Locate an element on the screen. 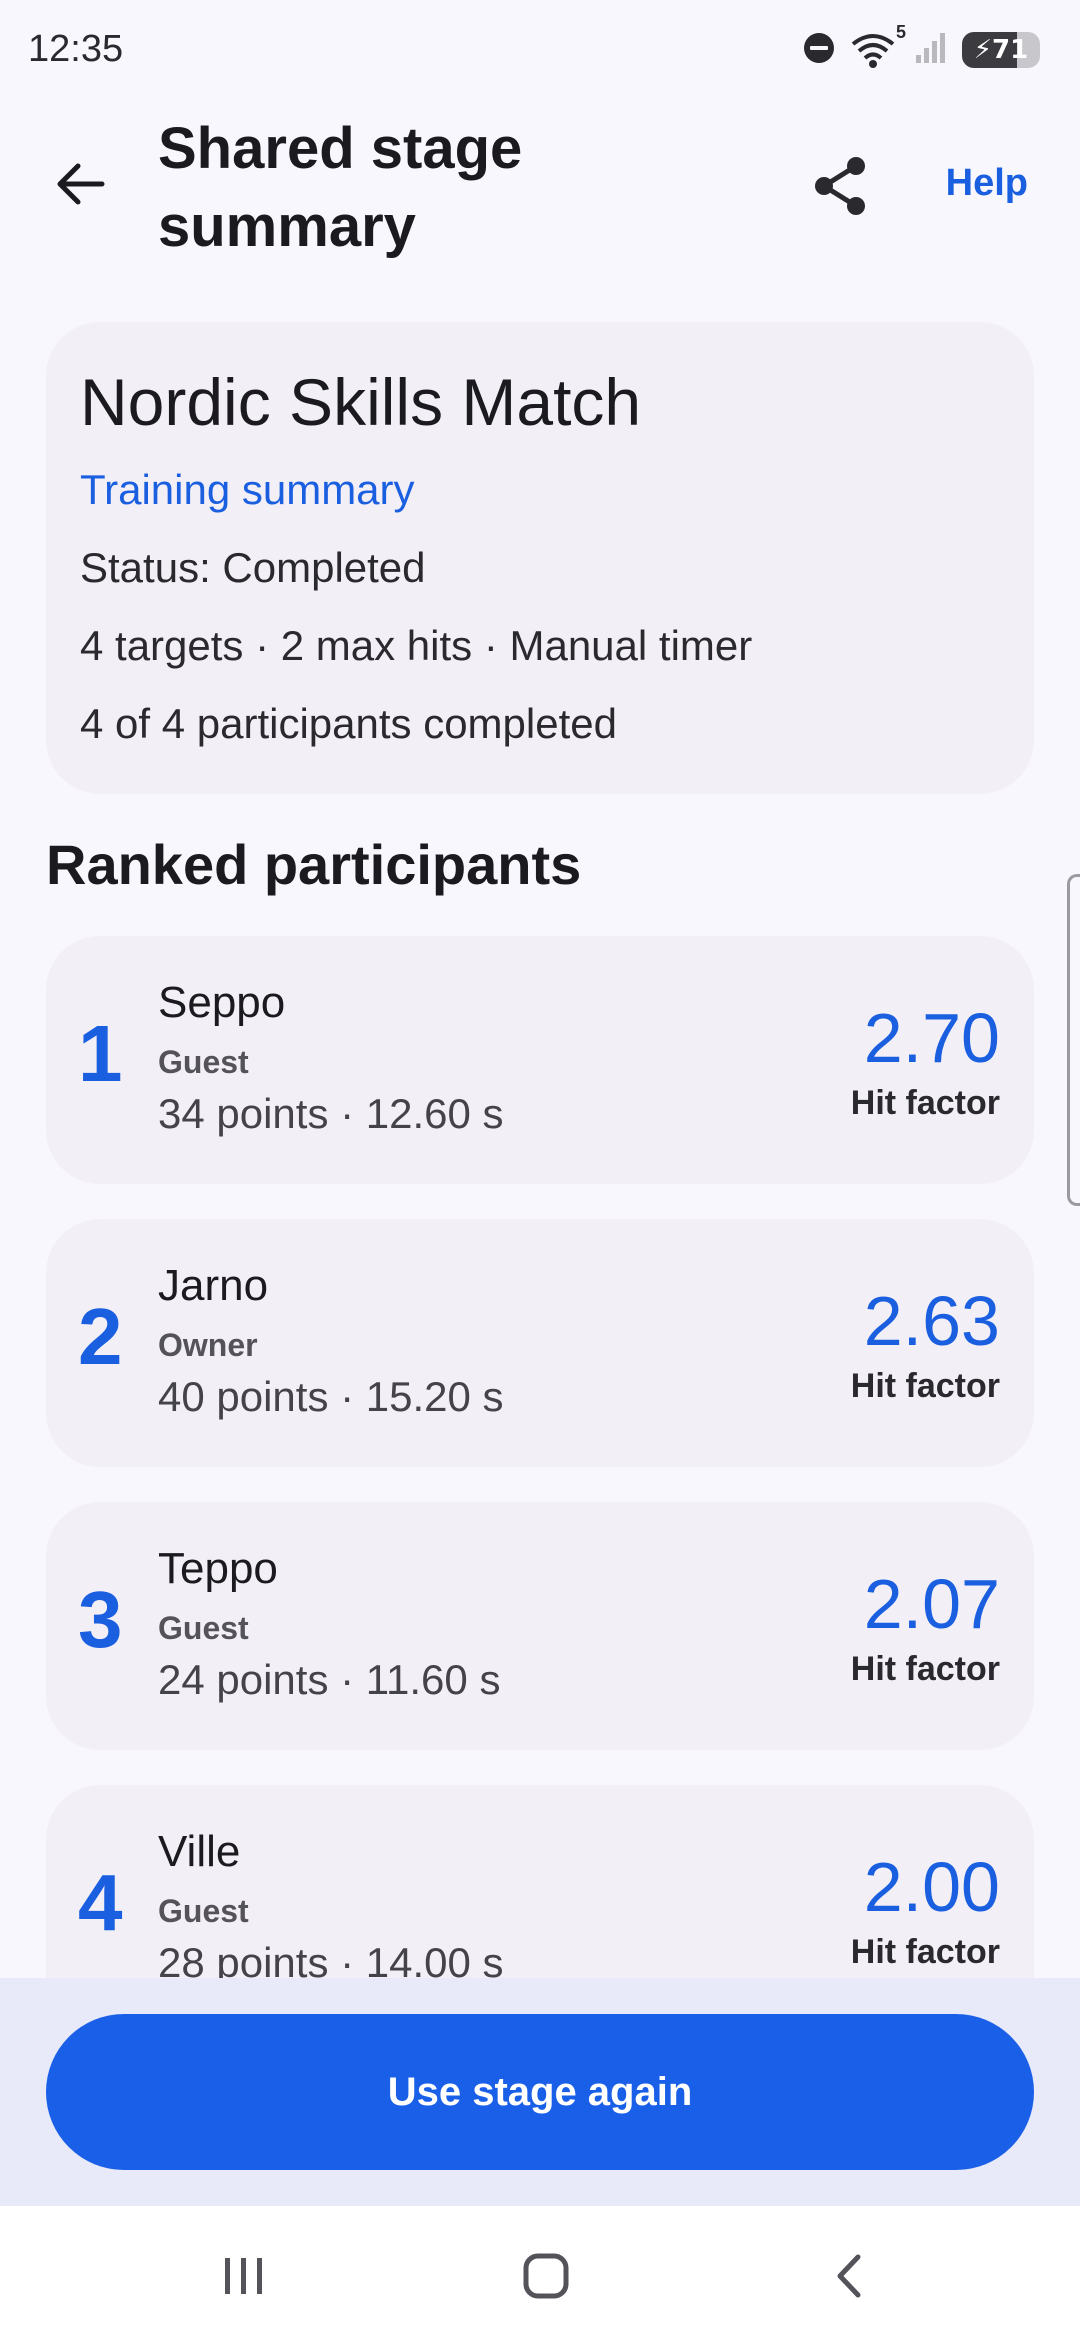 This screenshot has height=2340, width=1080. ranked-participants-heading: Ranked participants is located at coordinates (314, 864).